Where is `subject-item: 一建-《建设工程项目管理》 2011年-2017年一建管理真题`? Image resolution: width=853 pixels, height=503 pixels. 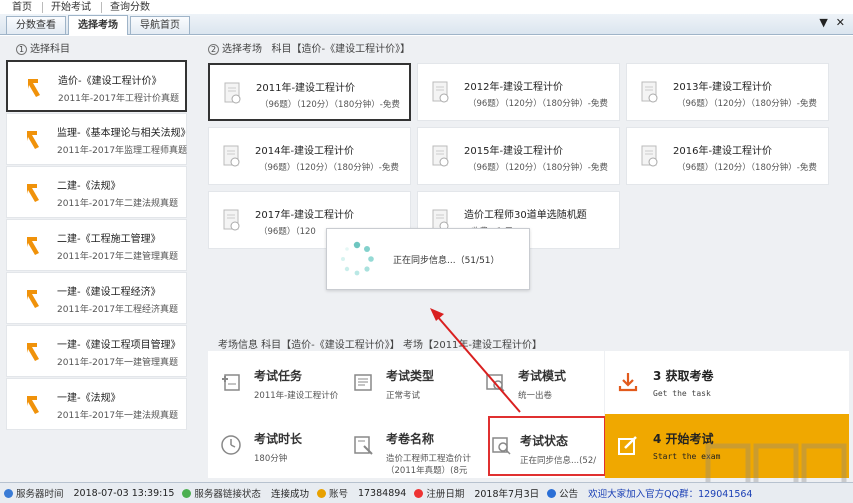 subject-item: 一建-《建设工程项目管理》 2011年-2017年一建管理真题 is located at coordinates (96, 351).